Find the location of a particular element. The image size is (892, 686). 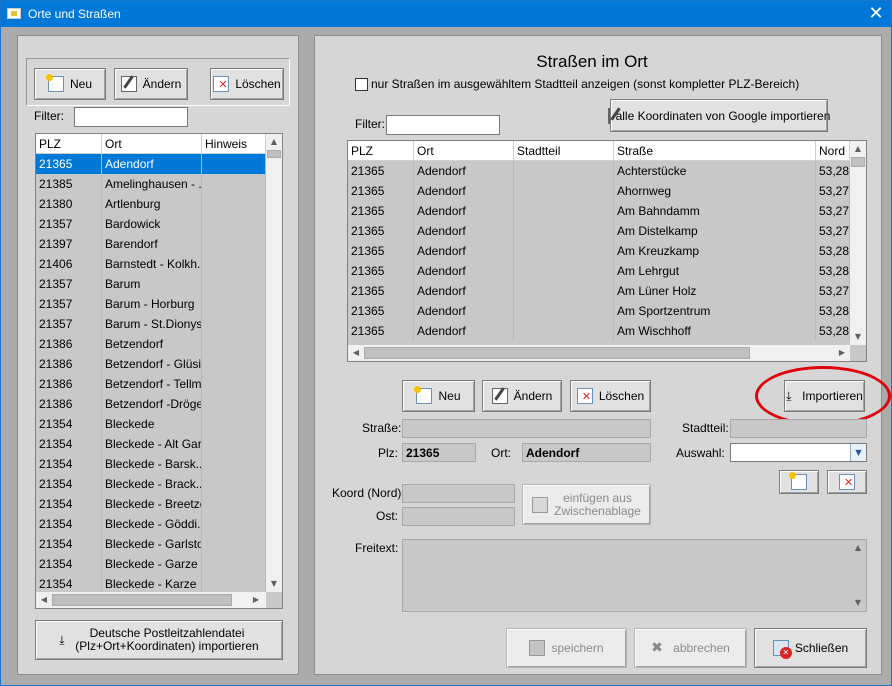

table-row: 21365 Adendorf Ahornweg 53,27 is located at coordinates (599, 191).